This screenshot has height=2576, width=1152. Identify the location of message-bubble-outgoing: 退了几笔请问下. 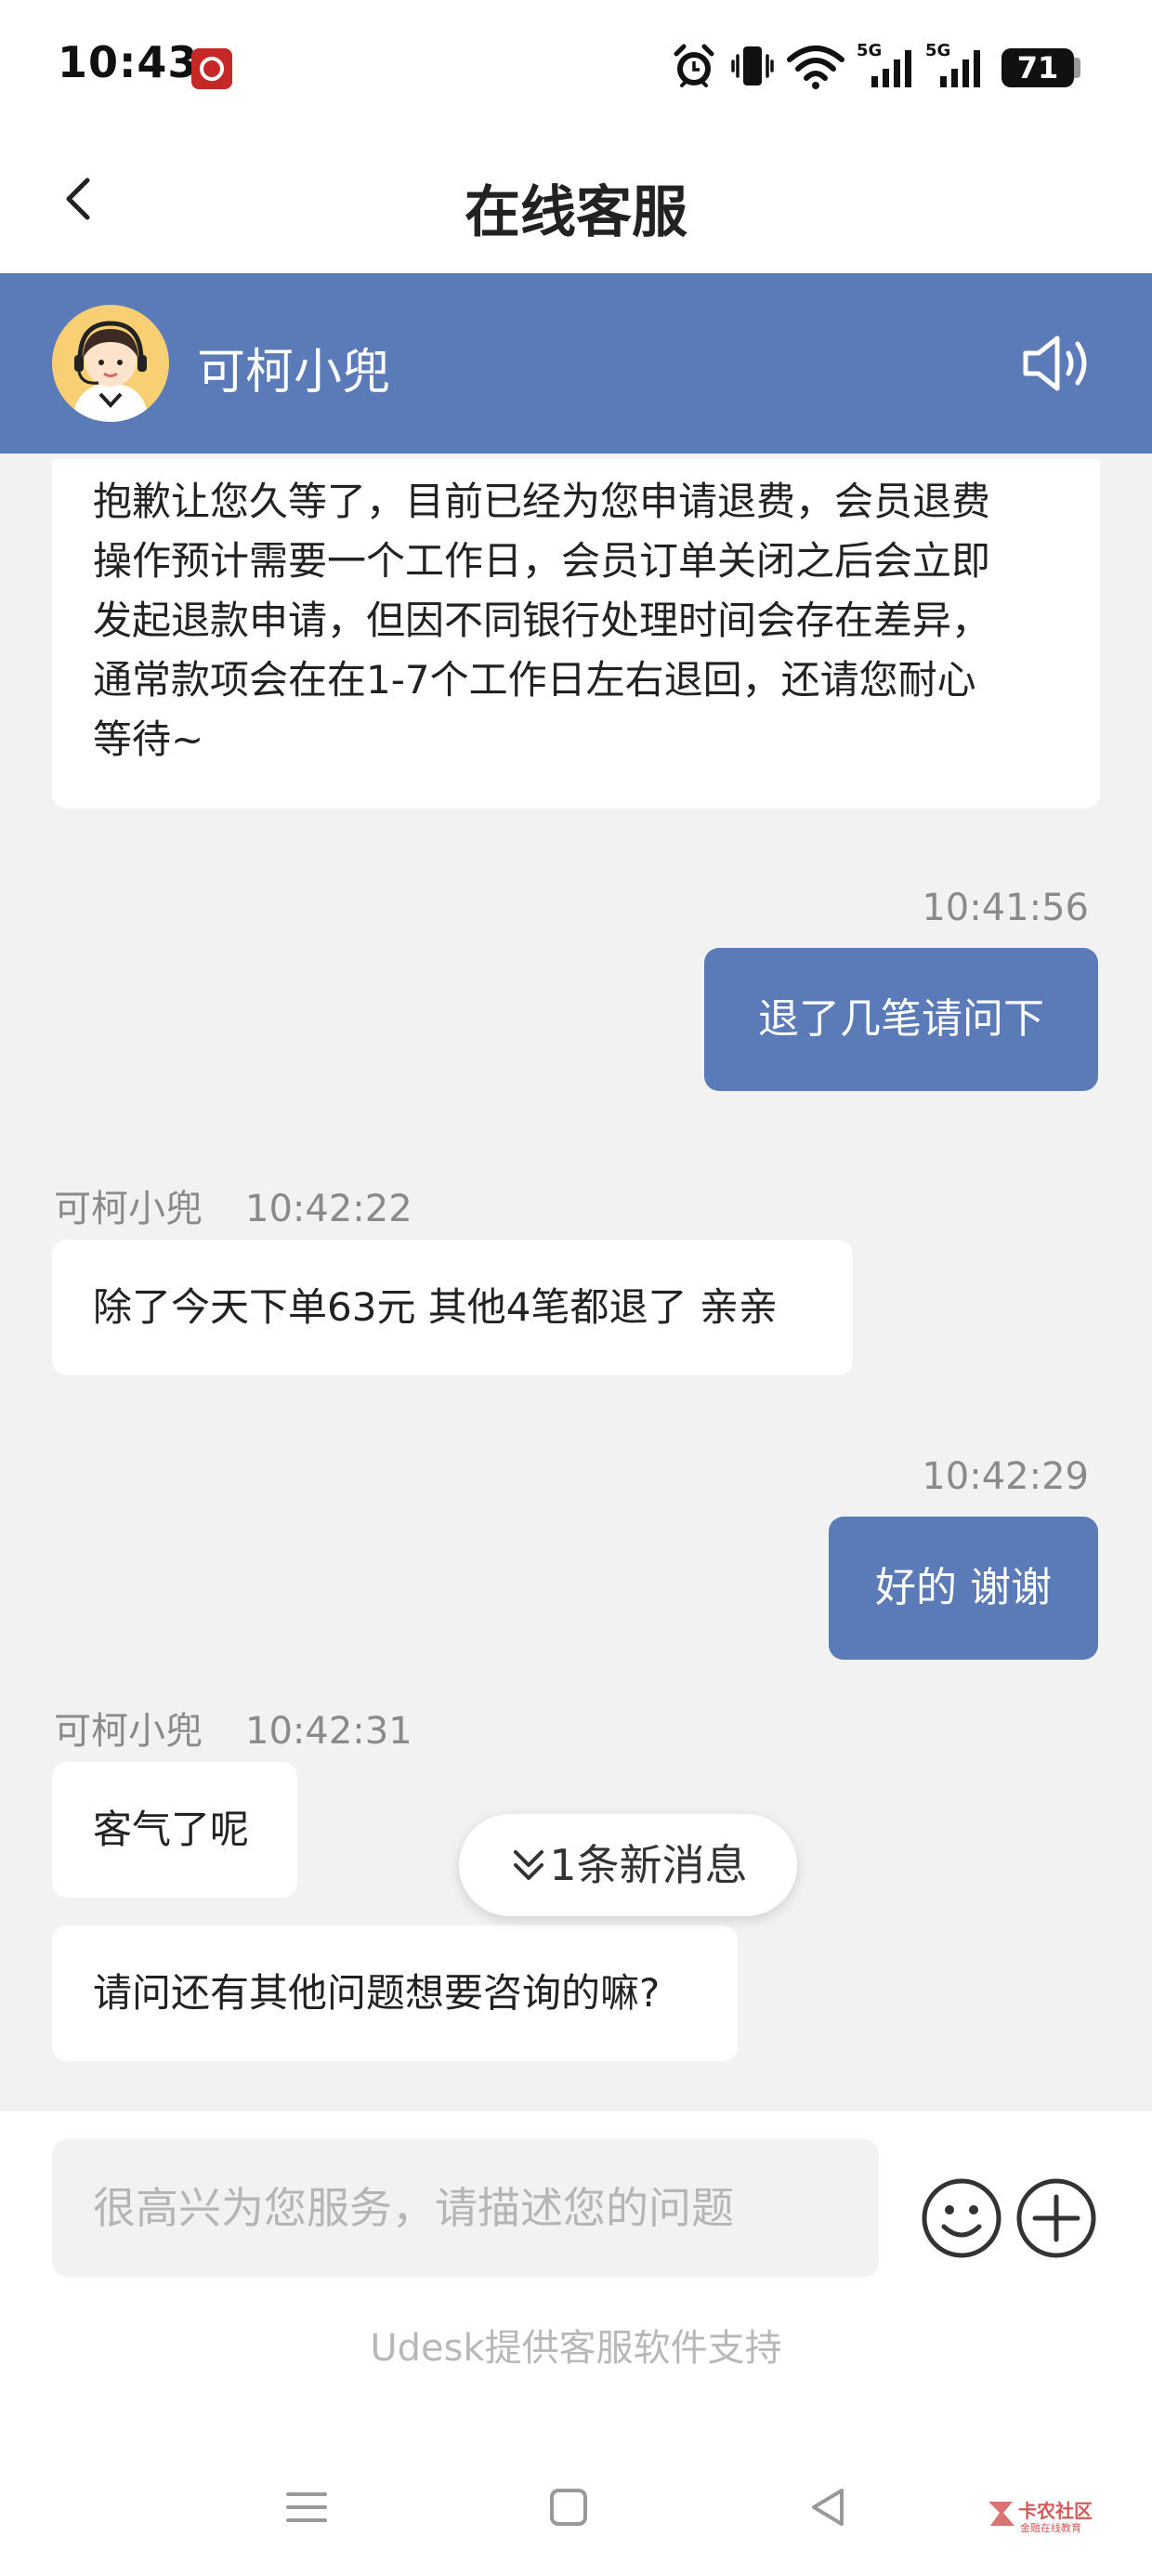
(901, 1019).